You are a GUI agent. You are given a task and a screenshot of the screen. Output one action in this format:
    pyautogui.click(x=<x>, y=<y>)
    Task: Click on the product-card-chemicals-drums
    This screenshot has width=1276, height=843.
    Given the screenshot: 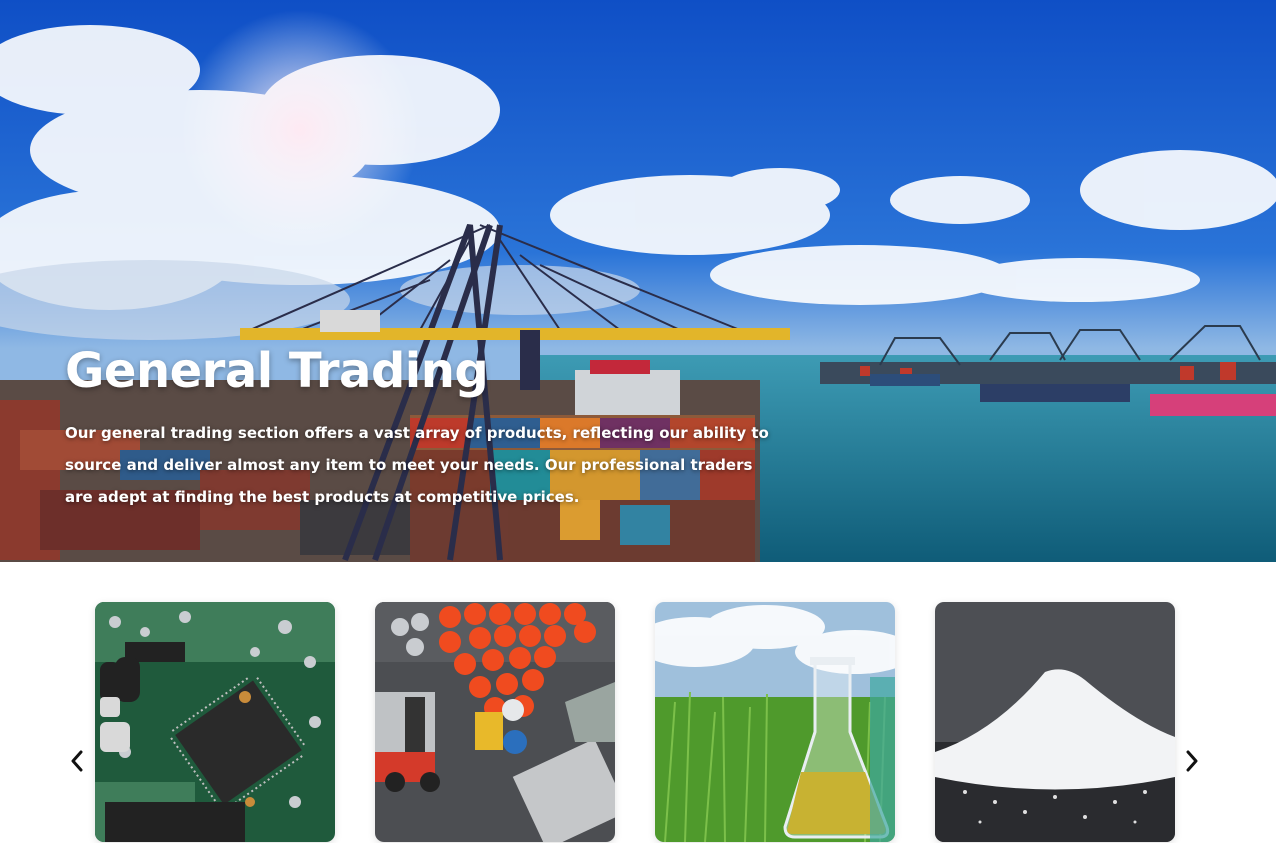 What is the action you would take?
    pyautogui.click(x=495, y=722)
    